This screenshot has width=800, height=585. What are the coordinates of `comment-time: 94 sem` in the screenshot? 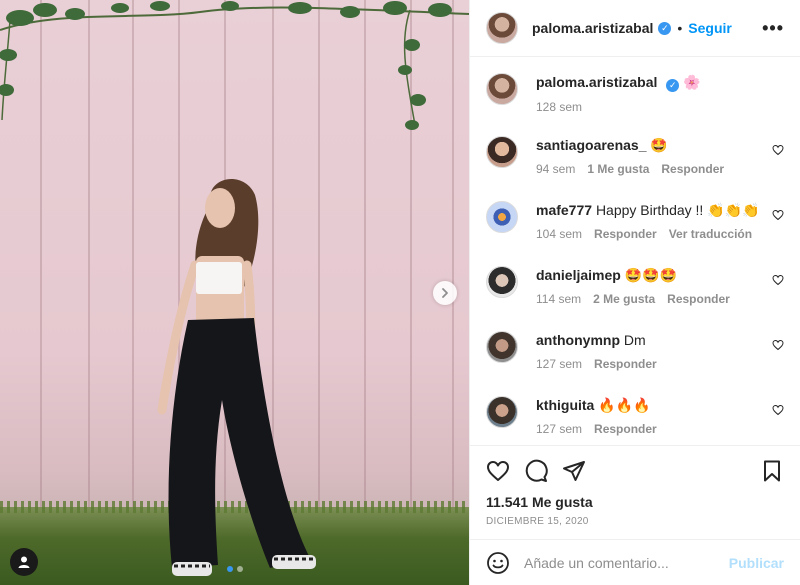 It's located at (555, 169).